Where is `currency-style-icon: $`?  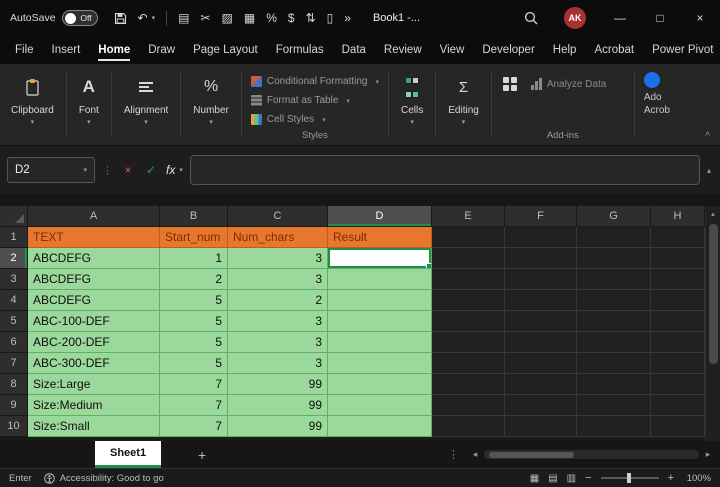
currency-style-icon: $ is located at coordinates (291, 18).